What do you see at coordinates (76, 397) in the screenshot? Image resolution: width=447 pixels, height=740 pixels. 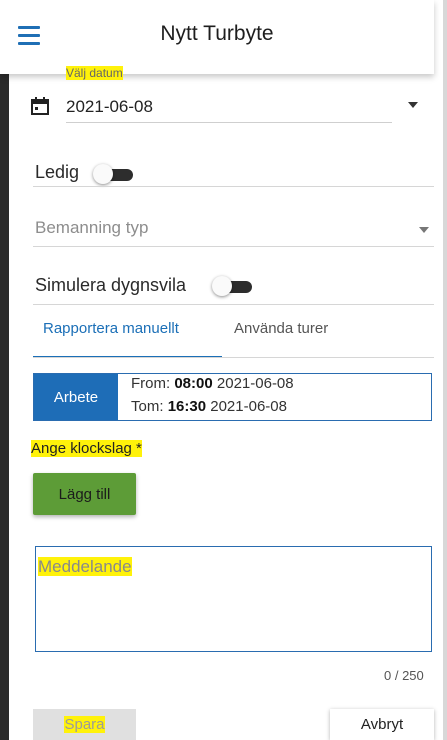 I see `shift-type-badge: Arbete` at bounding box center [76, 397].